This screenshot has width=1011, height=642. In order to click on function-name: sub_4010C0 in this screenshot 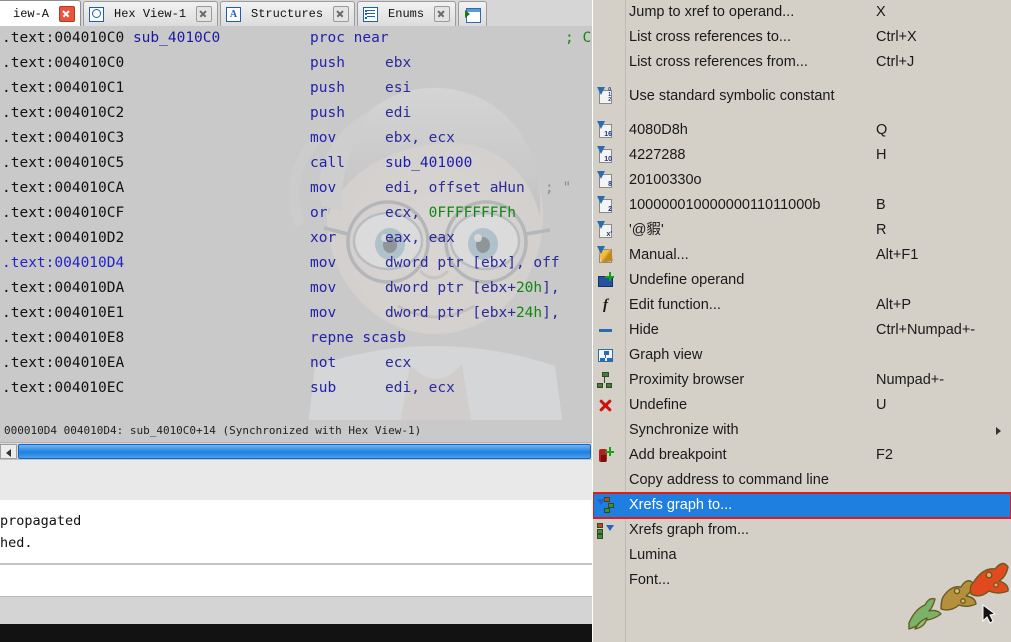, I will do `click(172, 38)`.